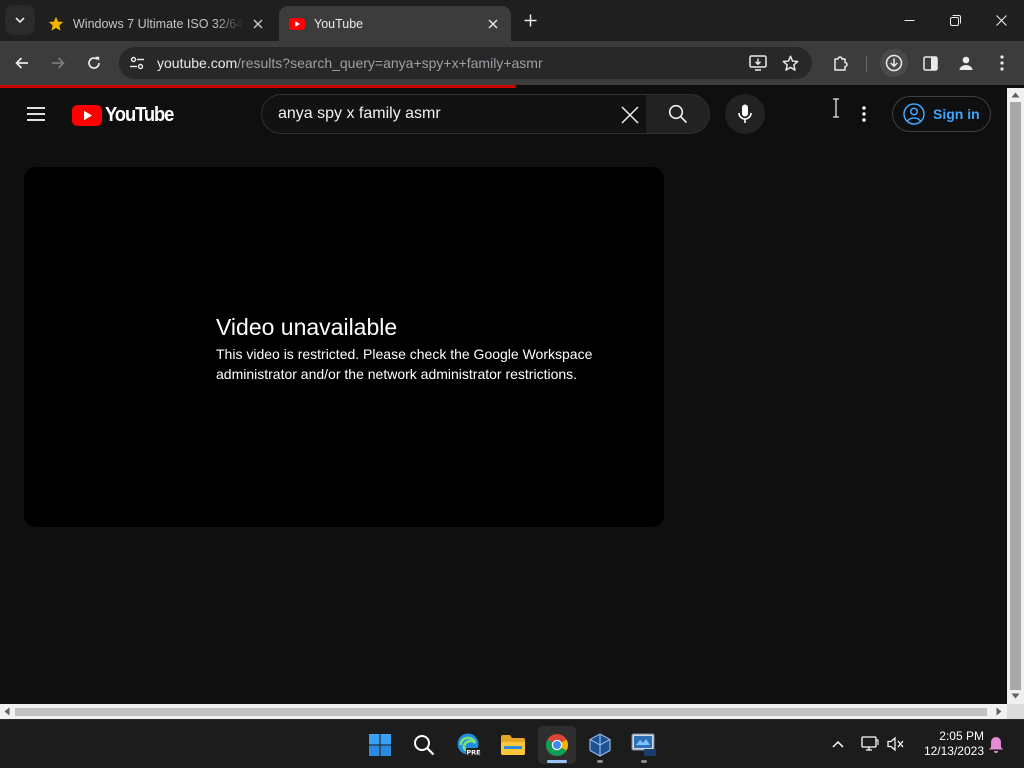  I want to click on windows-start-icon, so click(380, 745).